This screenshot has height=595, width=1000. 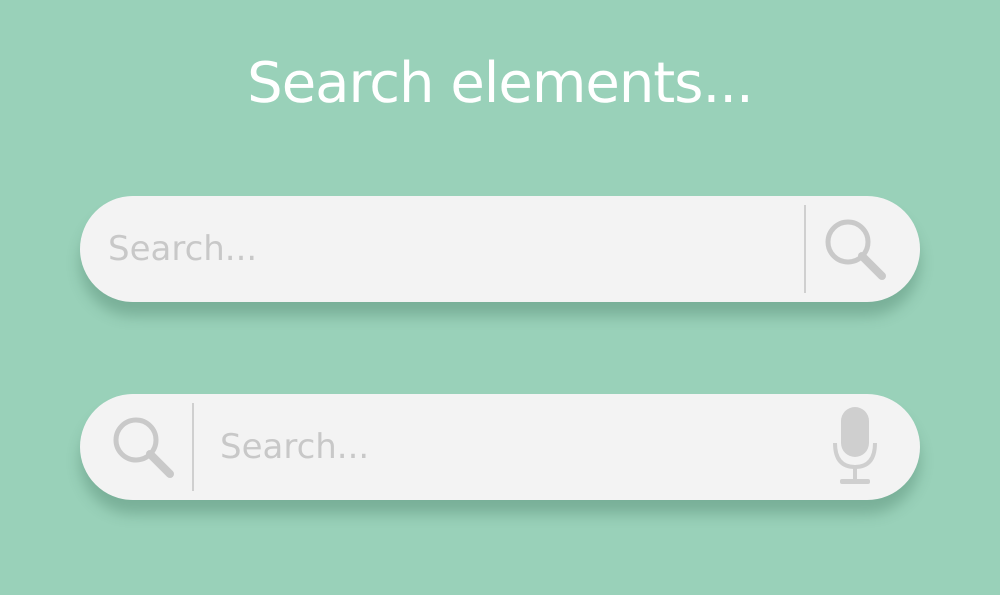 What do you see at coordinates (855, 447) in the screenshot?
I see `microphone-icon` at bounding box center [855, 447].